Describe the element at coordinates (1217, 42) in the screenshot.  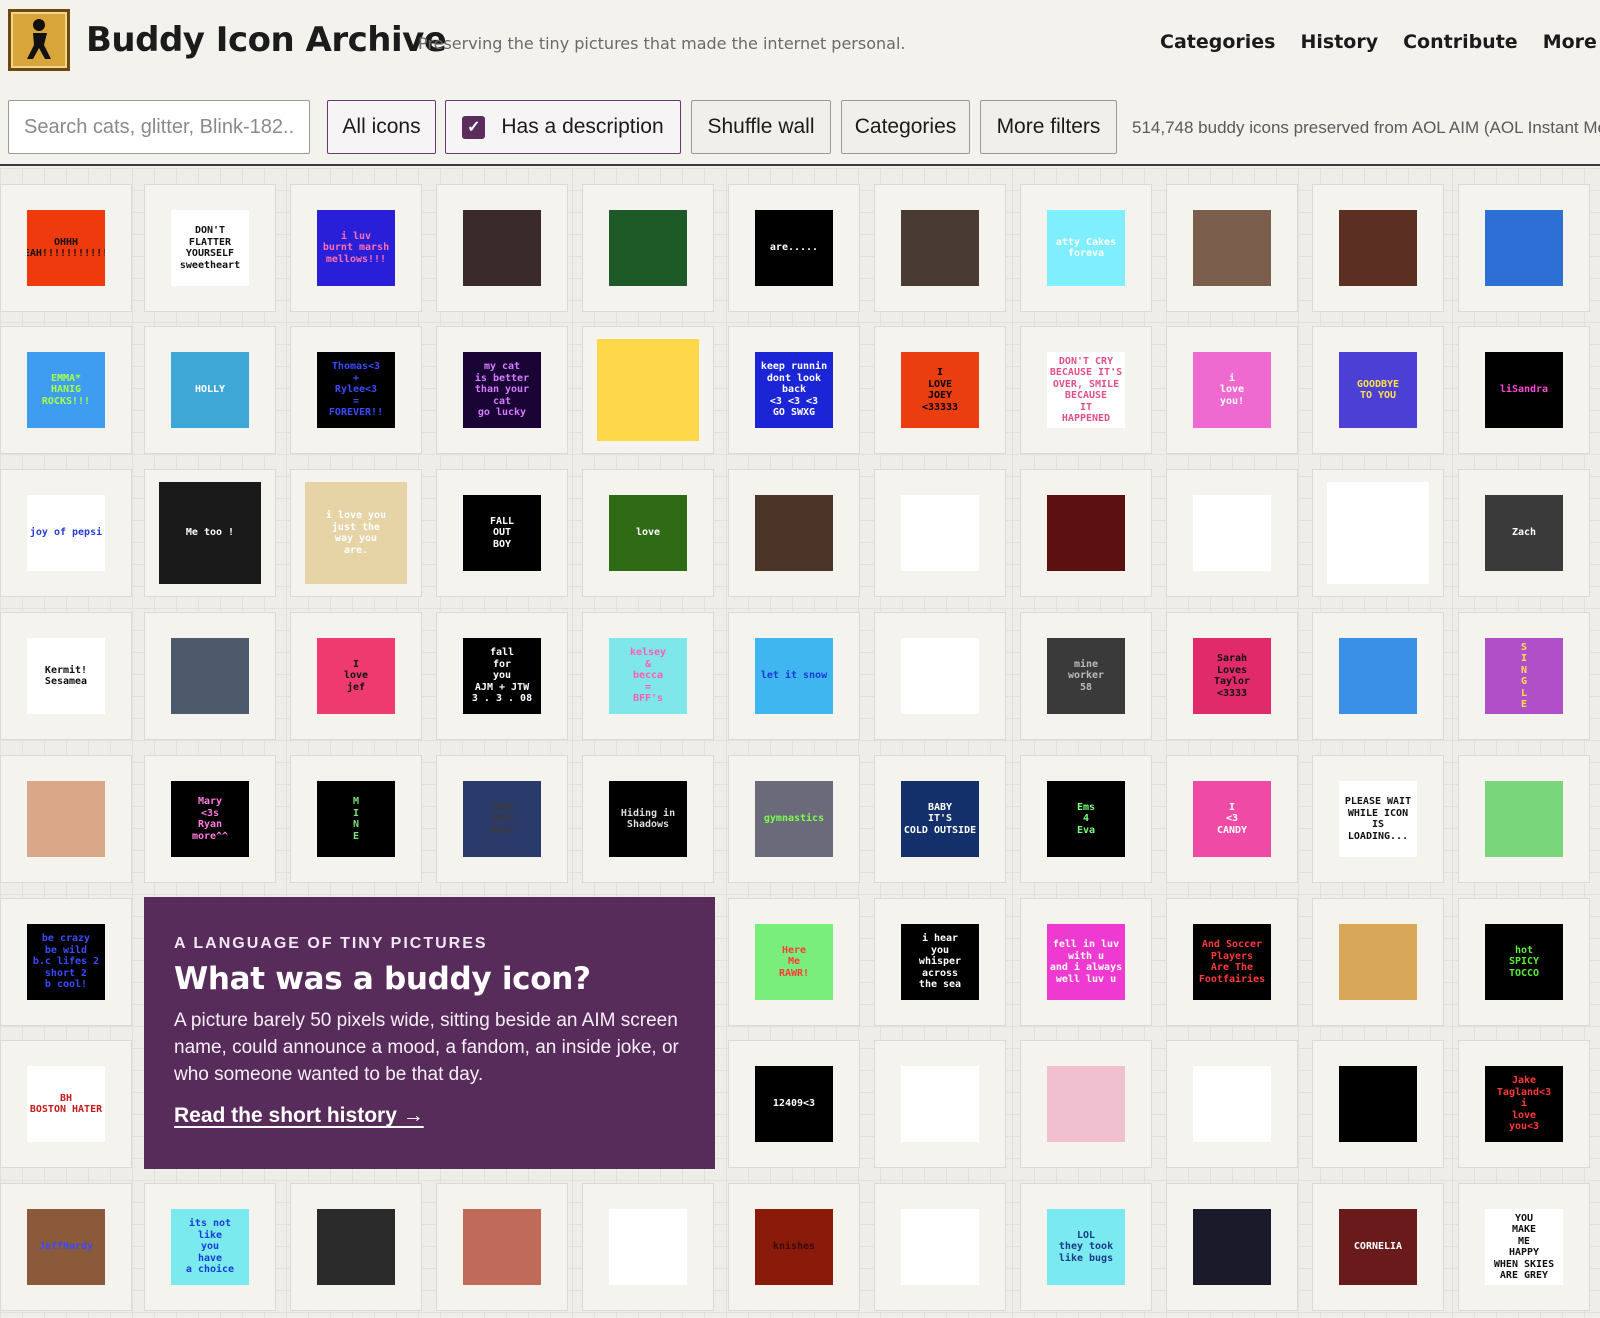
I see `nav-categories: Categories` at that location.